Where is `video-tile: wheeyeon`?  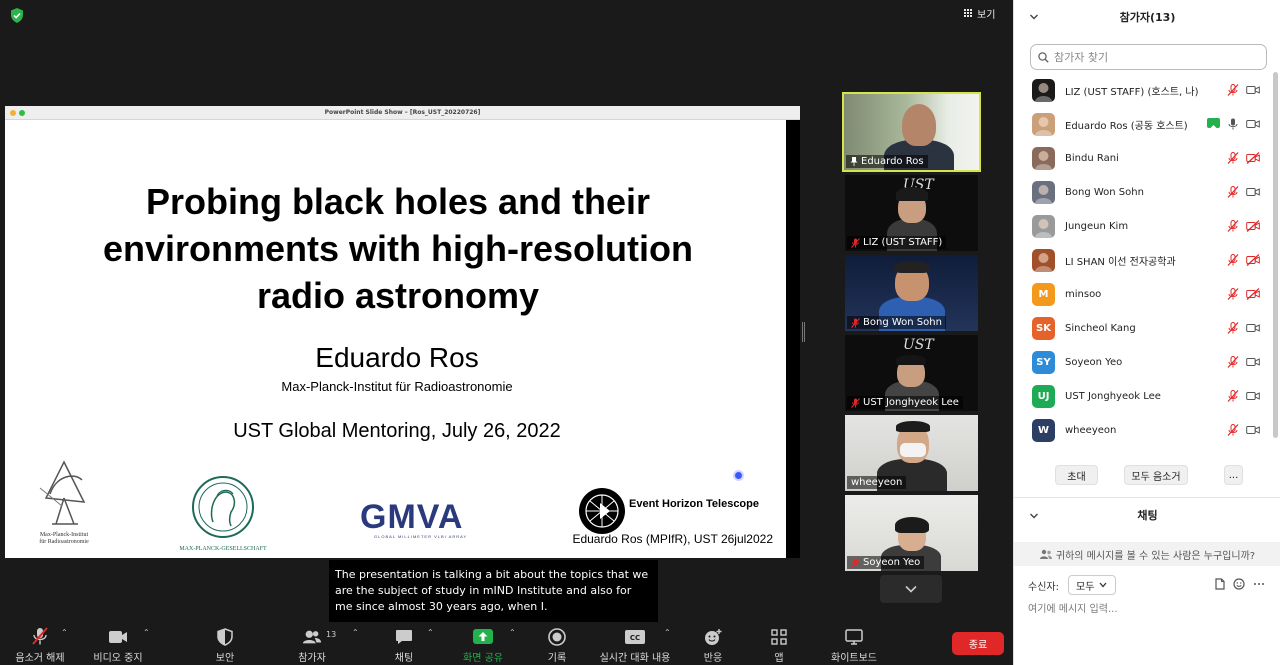 video-tile: wheeyeon is located at coordinates (911, 453).